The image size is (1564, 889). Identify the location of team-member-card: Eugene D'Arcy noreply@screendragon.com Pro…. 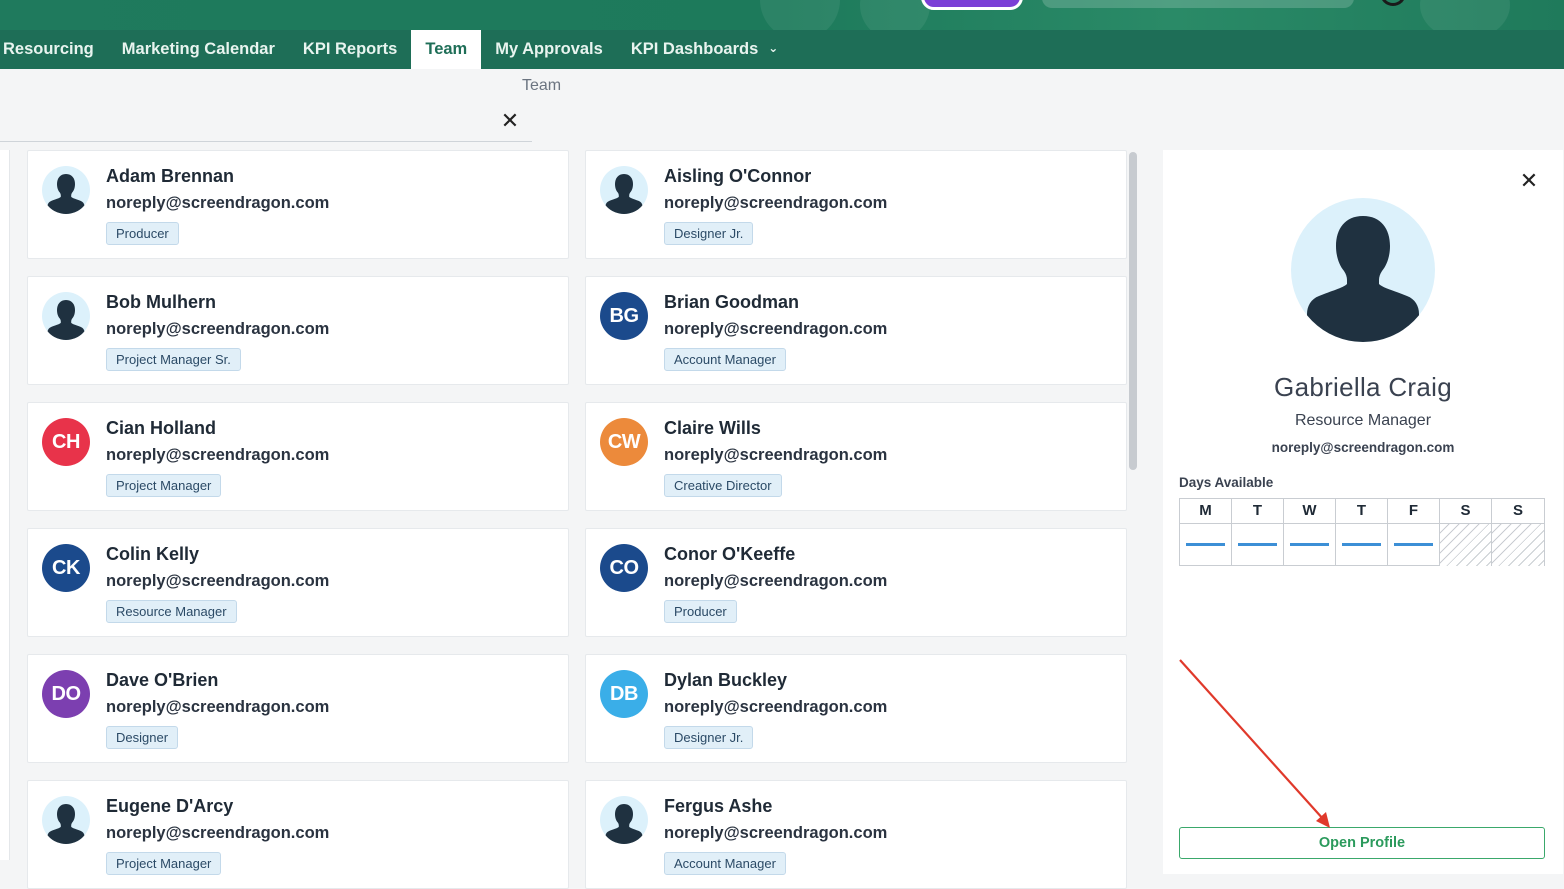
(298, 834).